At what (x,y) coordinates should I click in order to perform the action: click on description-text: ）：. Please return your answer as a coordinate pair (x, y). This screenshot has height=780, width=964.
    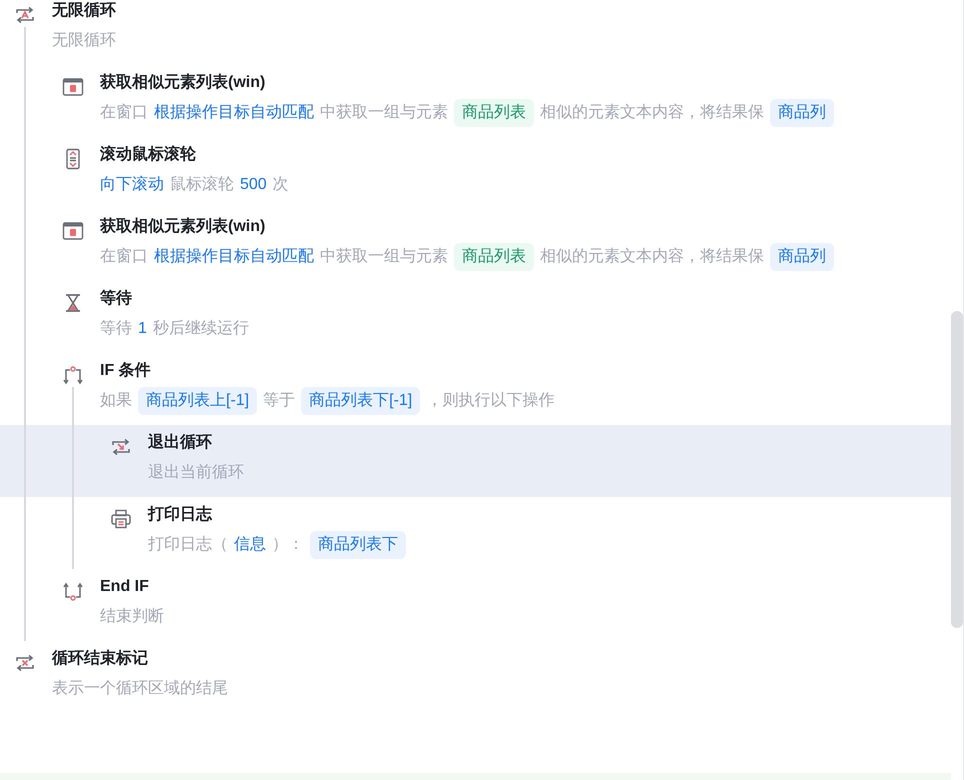
    Looking at the image, I should click on (288, 545).